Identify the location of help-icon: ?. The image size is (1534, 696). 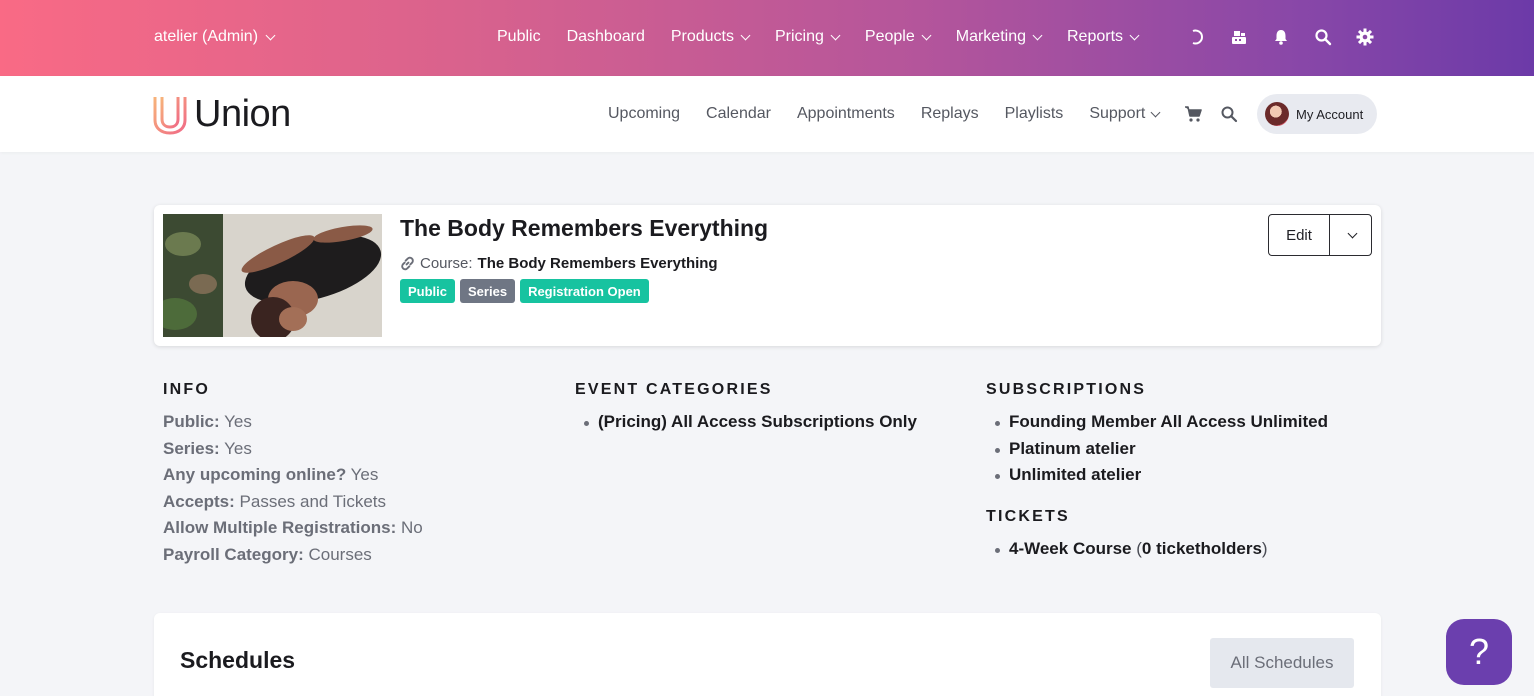
(1479, 651).